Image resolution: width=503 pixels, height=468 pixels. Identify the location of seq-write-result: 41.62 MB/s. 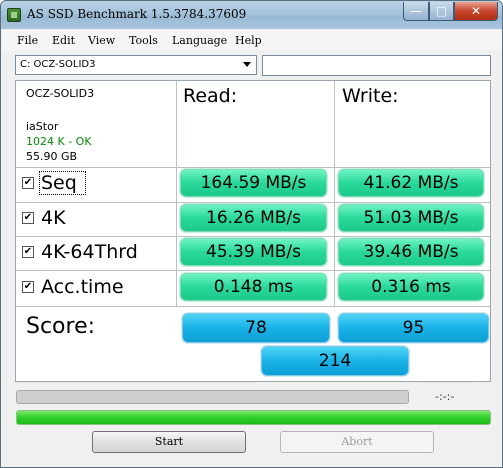
(411, 183).